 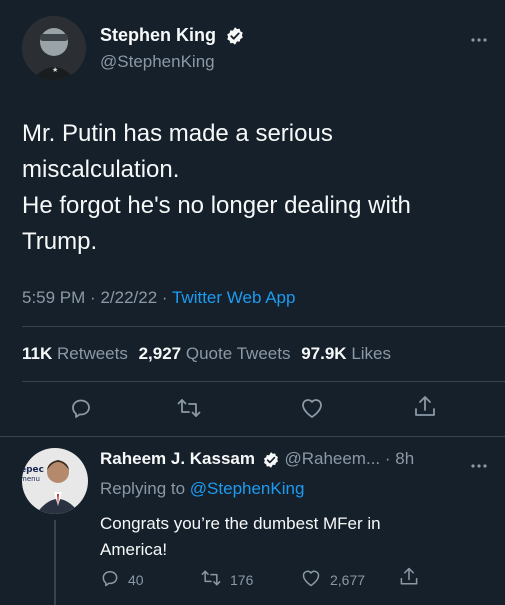 What do you see at coordinates (55, 562) in the screenshot?
I see `reply-thread-line` at bounding box center [55, 562].